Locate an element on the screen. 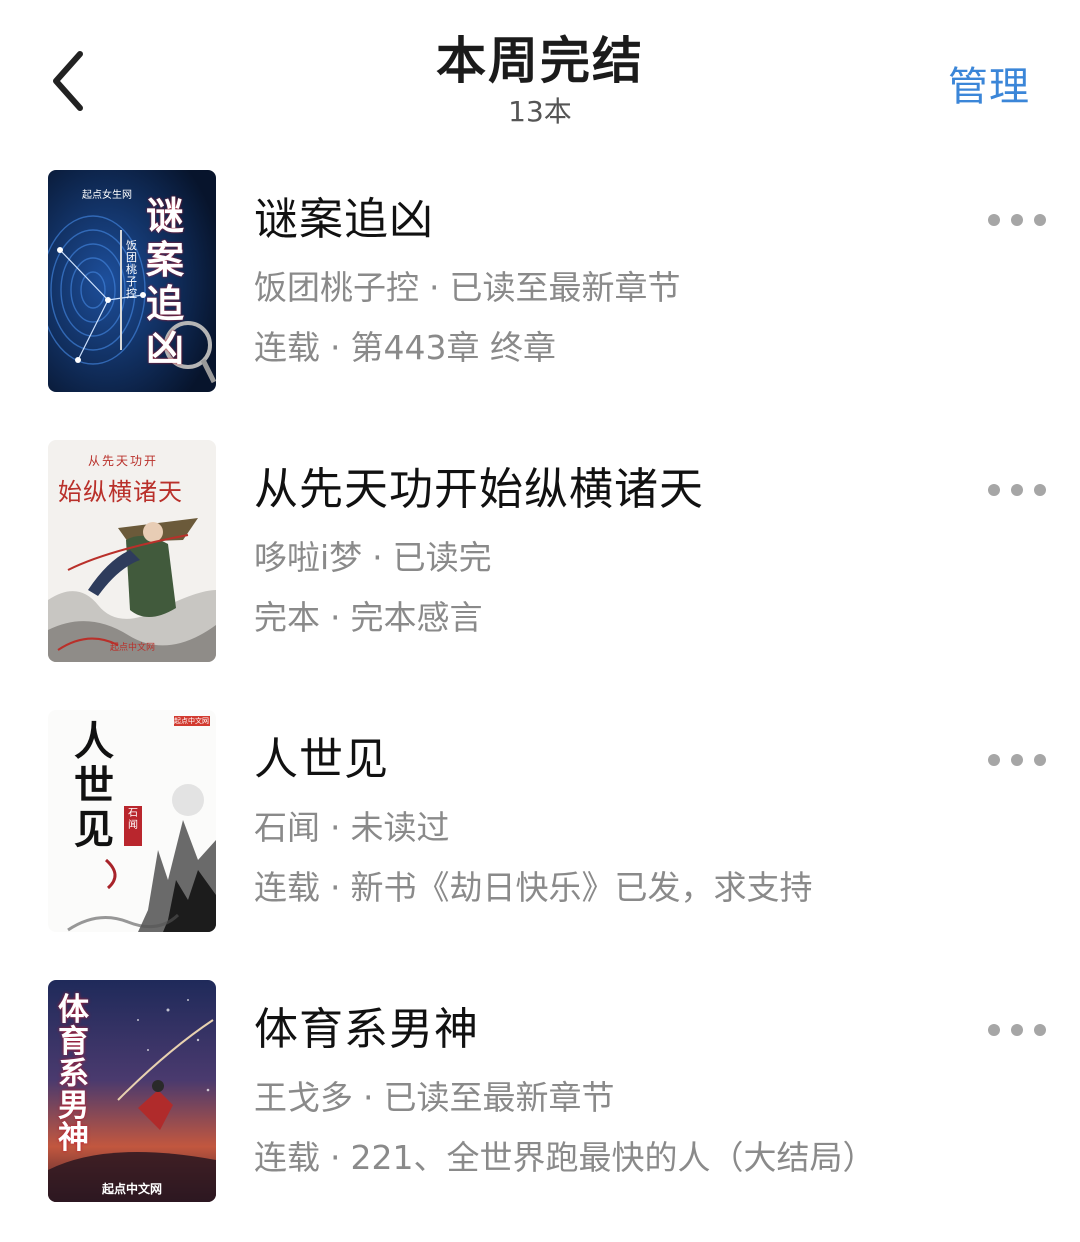 Image resolution: width=1080 pixels, height=1242 pixels. top-bar: 本周完结 13本 管理 is located at coordinates (540, 75).